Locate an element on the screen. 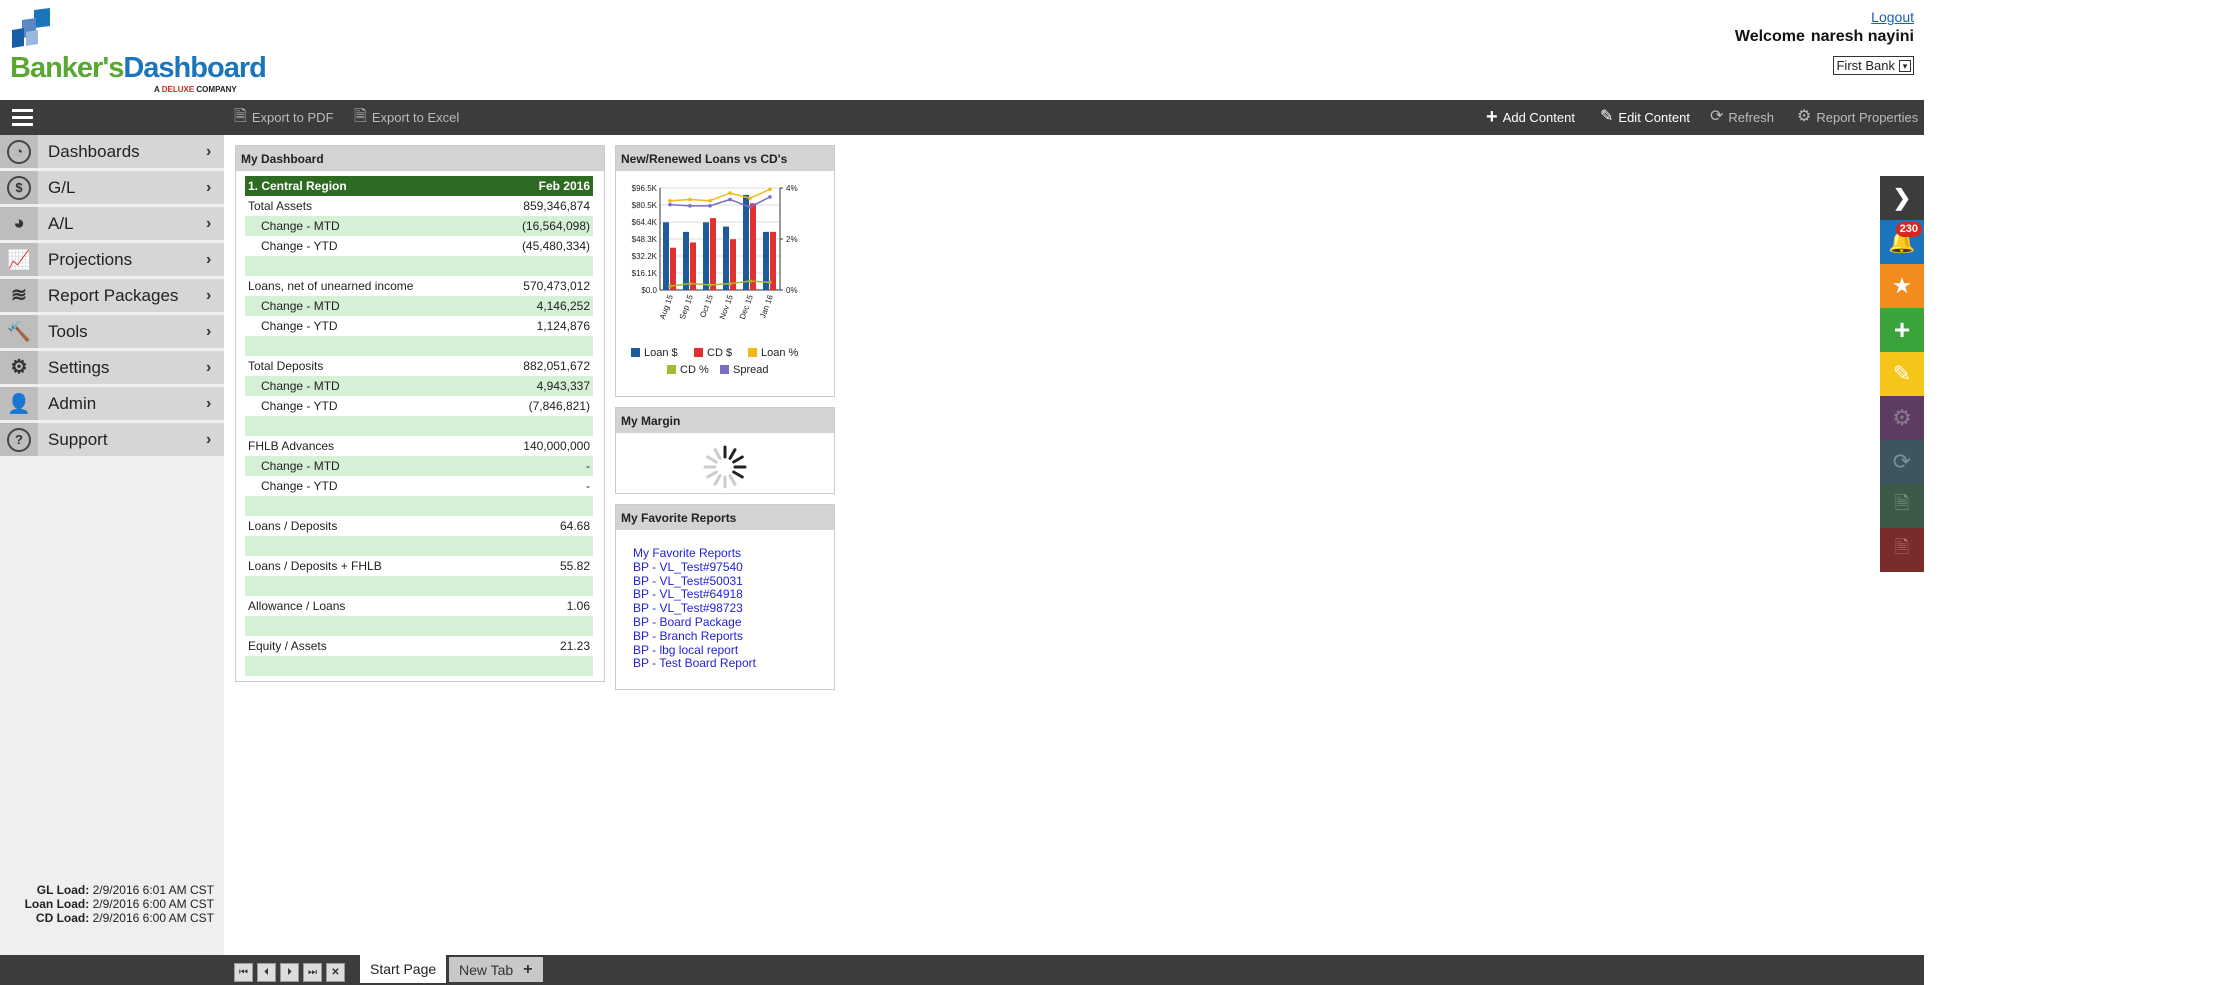  user-area: Logout Welcome naresh nayini First Bank ▾ is located at coordinates (1821, 42).